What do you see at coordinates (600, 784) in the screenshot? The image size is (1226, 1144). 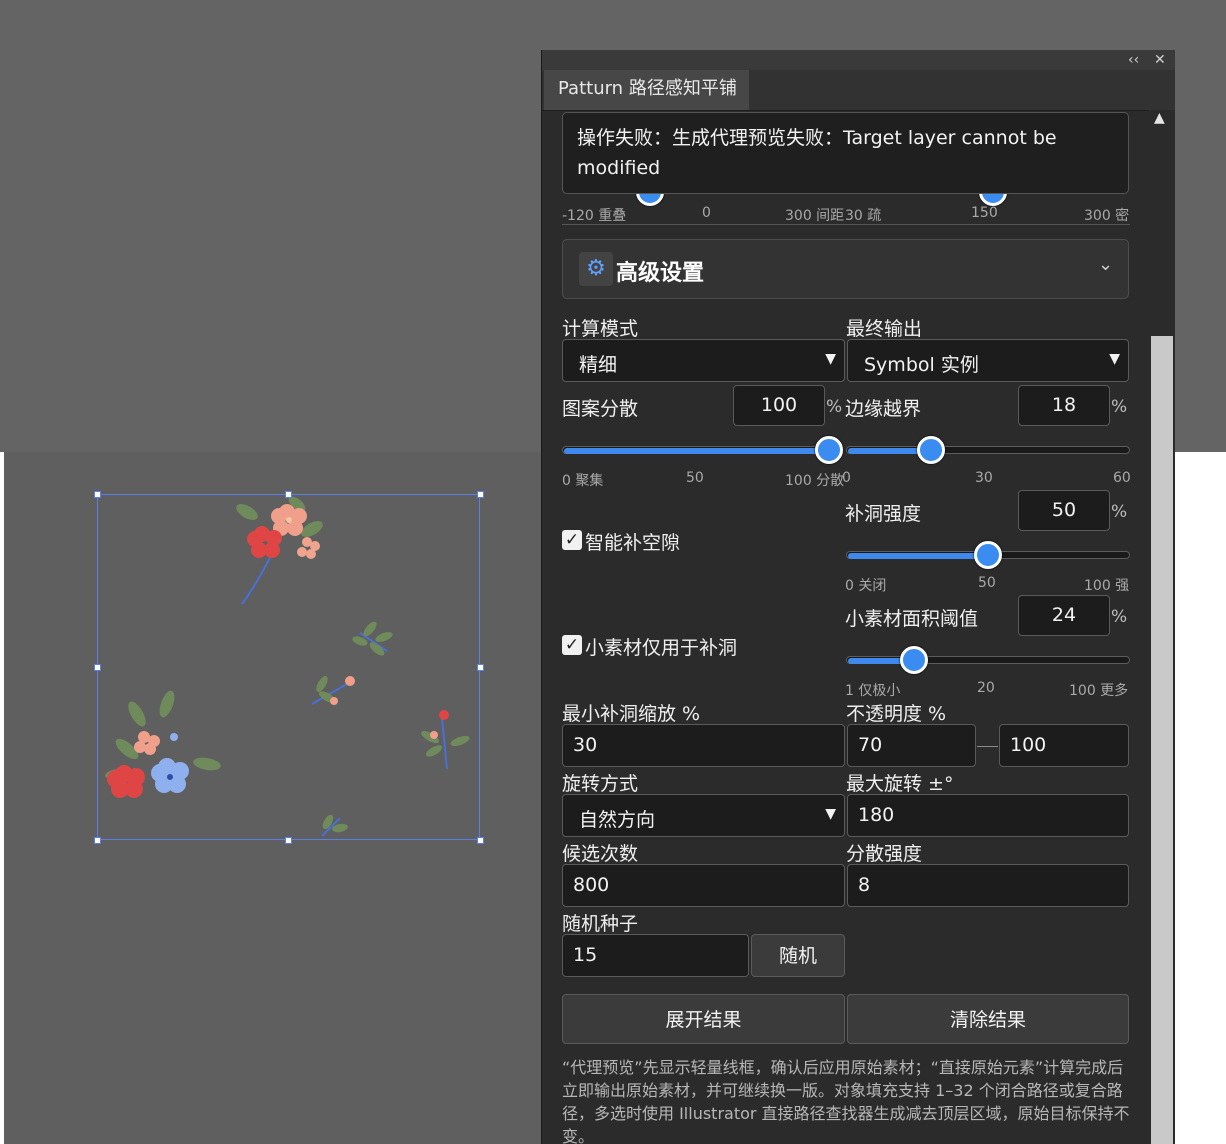 I see `rotation-mode-label: 旋转方式` at bounding box center [600, 784].